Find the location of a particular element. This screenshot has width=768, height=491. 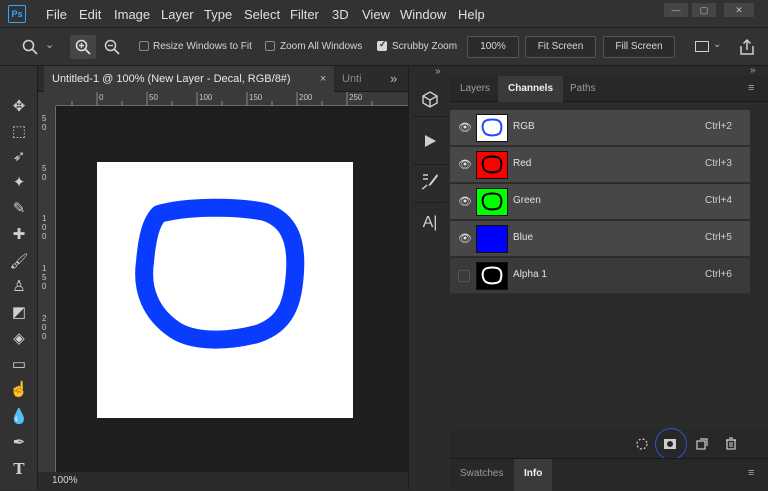

ruler-label: 250 is located at coordinates (356, 97).